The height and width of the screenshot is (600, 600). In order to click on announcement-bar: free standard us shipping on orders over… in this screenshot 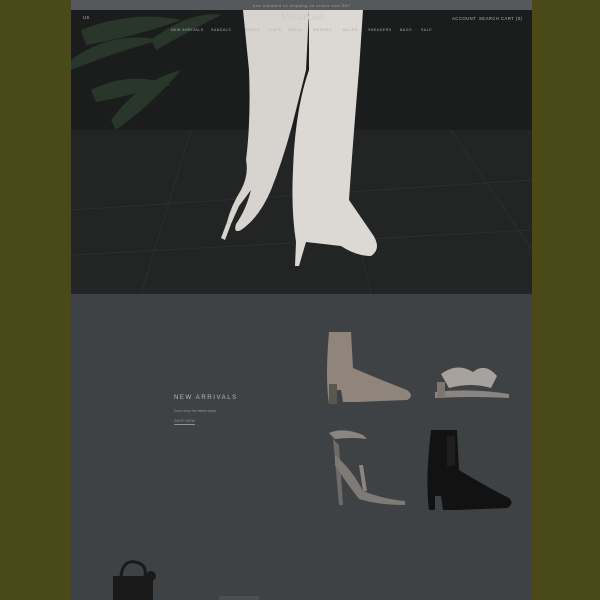, I will do `click(301, 5)`.